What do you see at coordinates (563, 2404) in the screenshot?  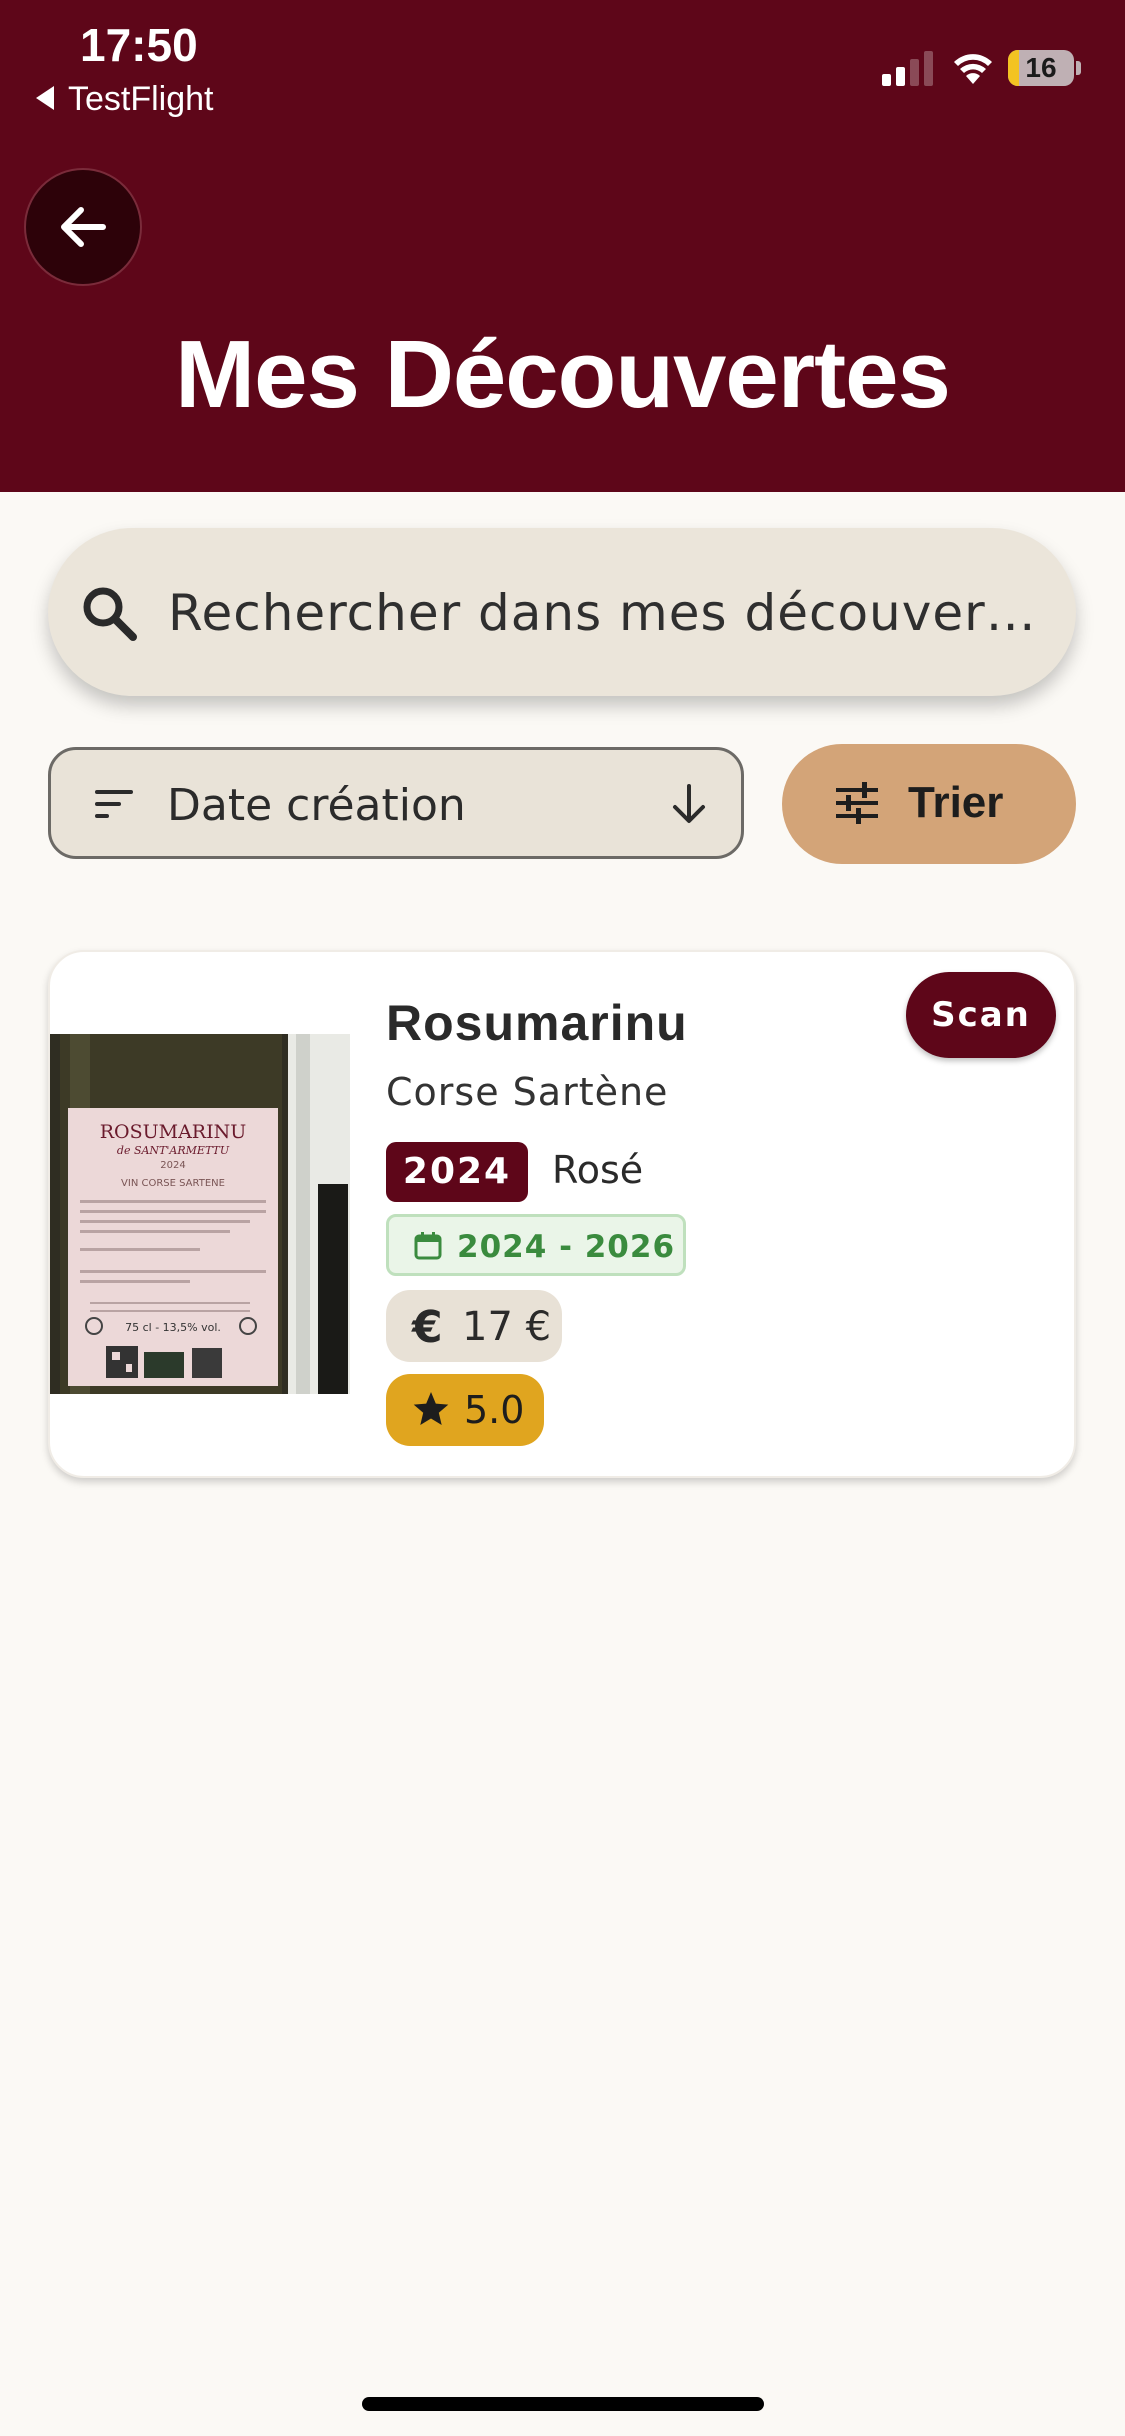 I see `home-indicator` at bounding box center [563, 2404].